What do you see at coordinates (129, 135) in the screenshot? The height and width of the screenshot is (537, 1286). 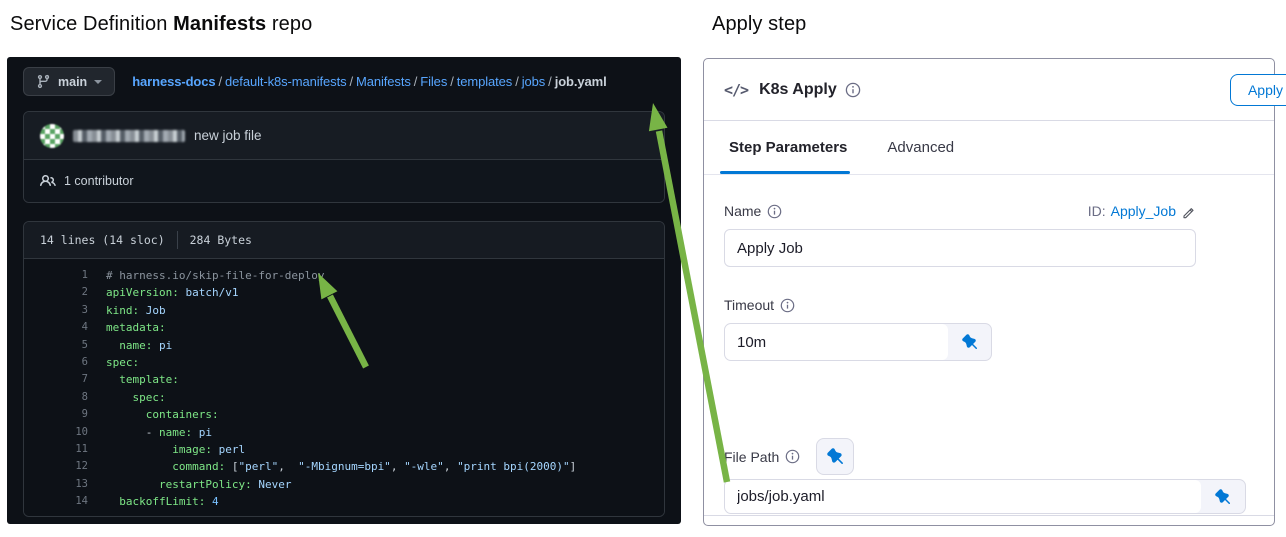 I see `censored-username` at bounding box center [129, 135].